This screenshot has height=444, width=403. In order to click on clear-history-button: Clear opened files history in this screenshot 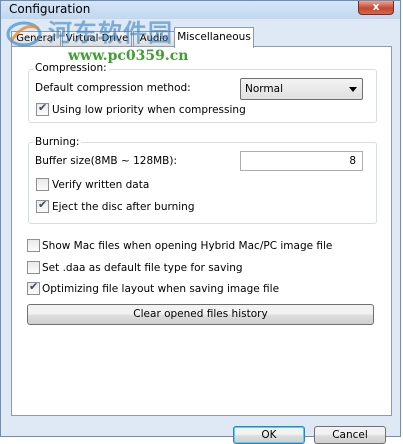, I will do `click(200, 314)`.